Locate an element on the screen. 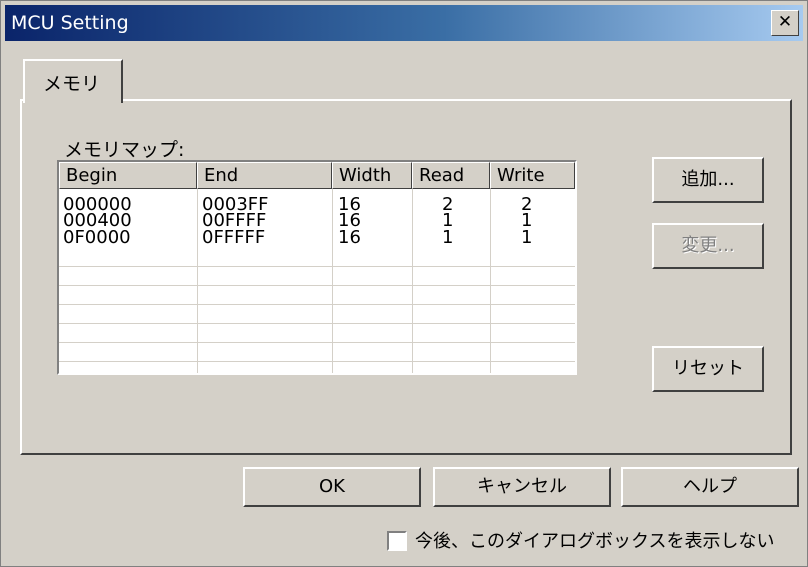 The height and width of the screenshot is (567, 808). tab-memory: メモリ is located at coordinates (73, 81).